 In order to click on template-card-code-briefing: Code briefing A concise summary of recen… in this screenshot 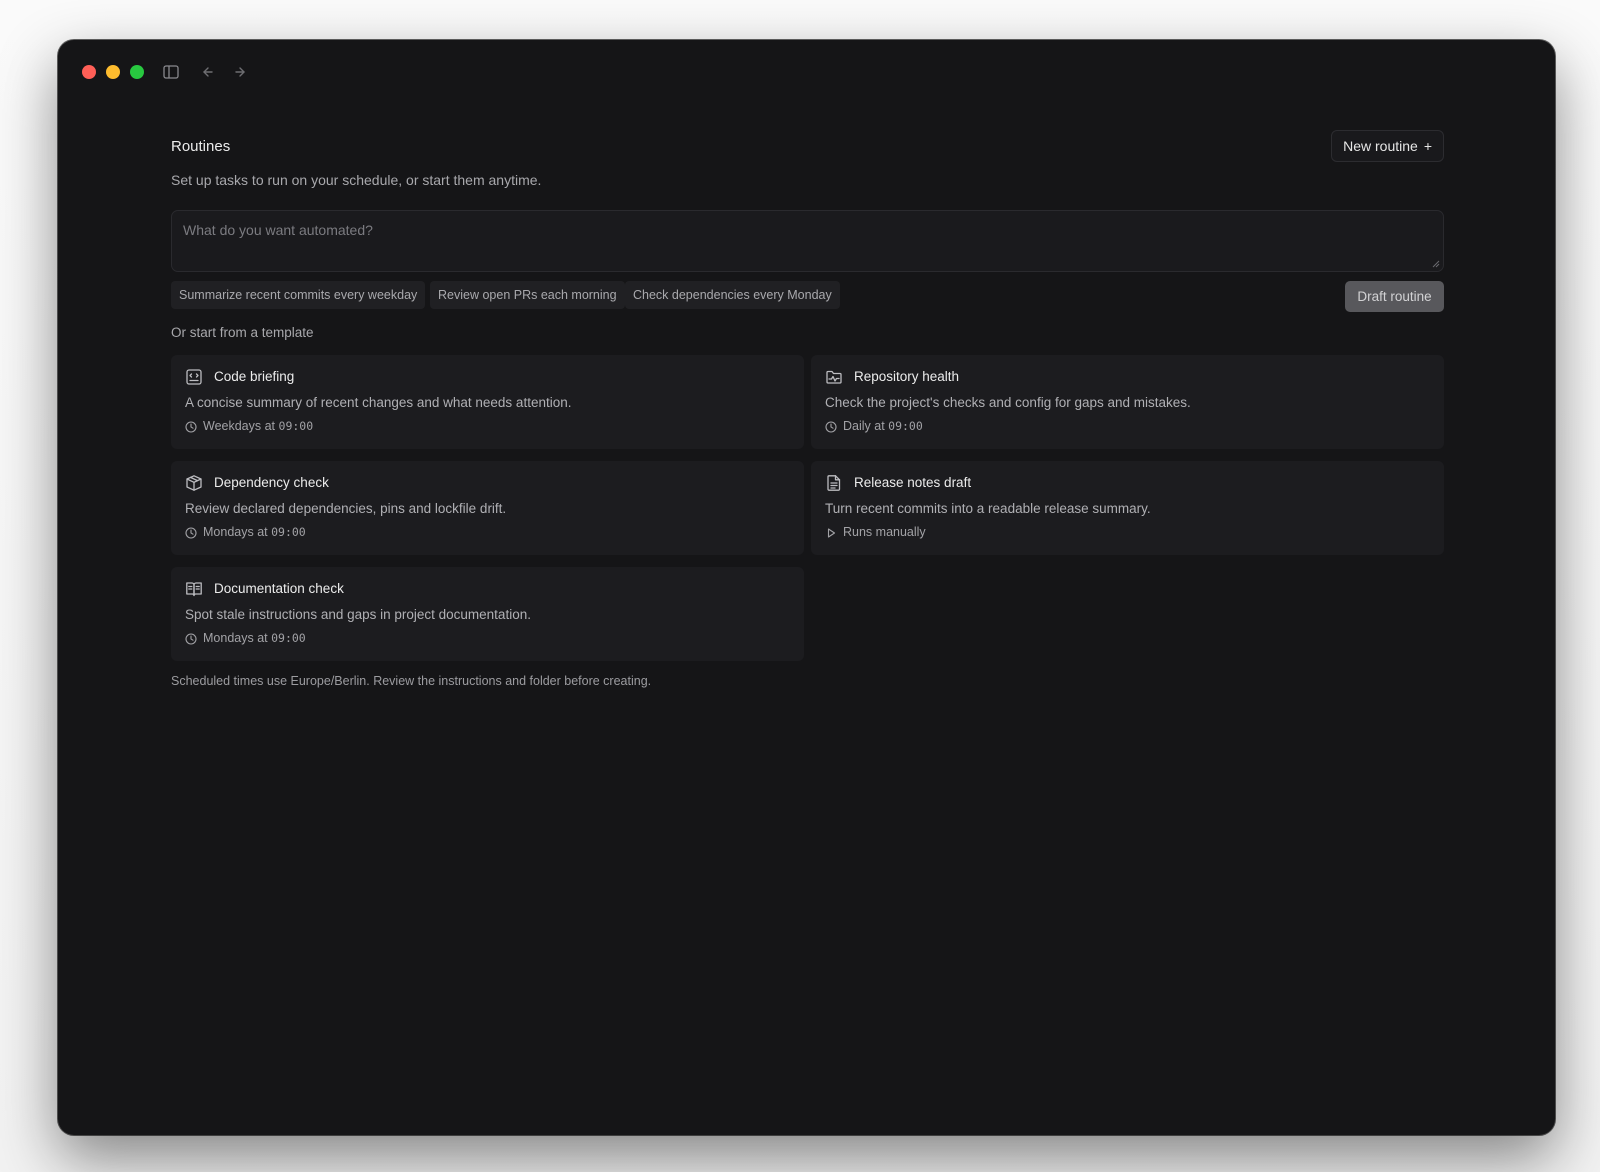, I will do `click(487, 402)`.